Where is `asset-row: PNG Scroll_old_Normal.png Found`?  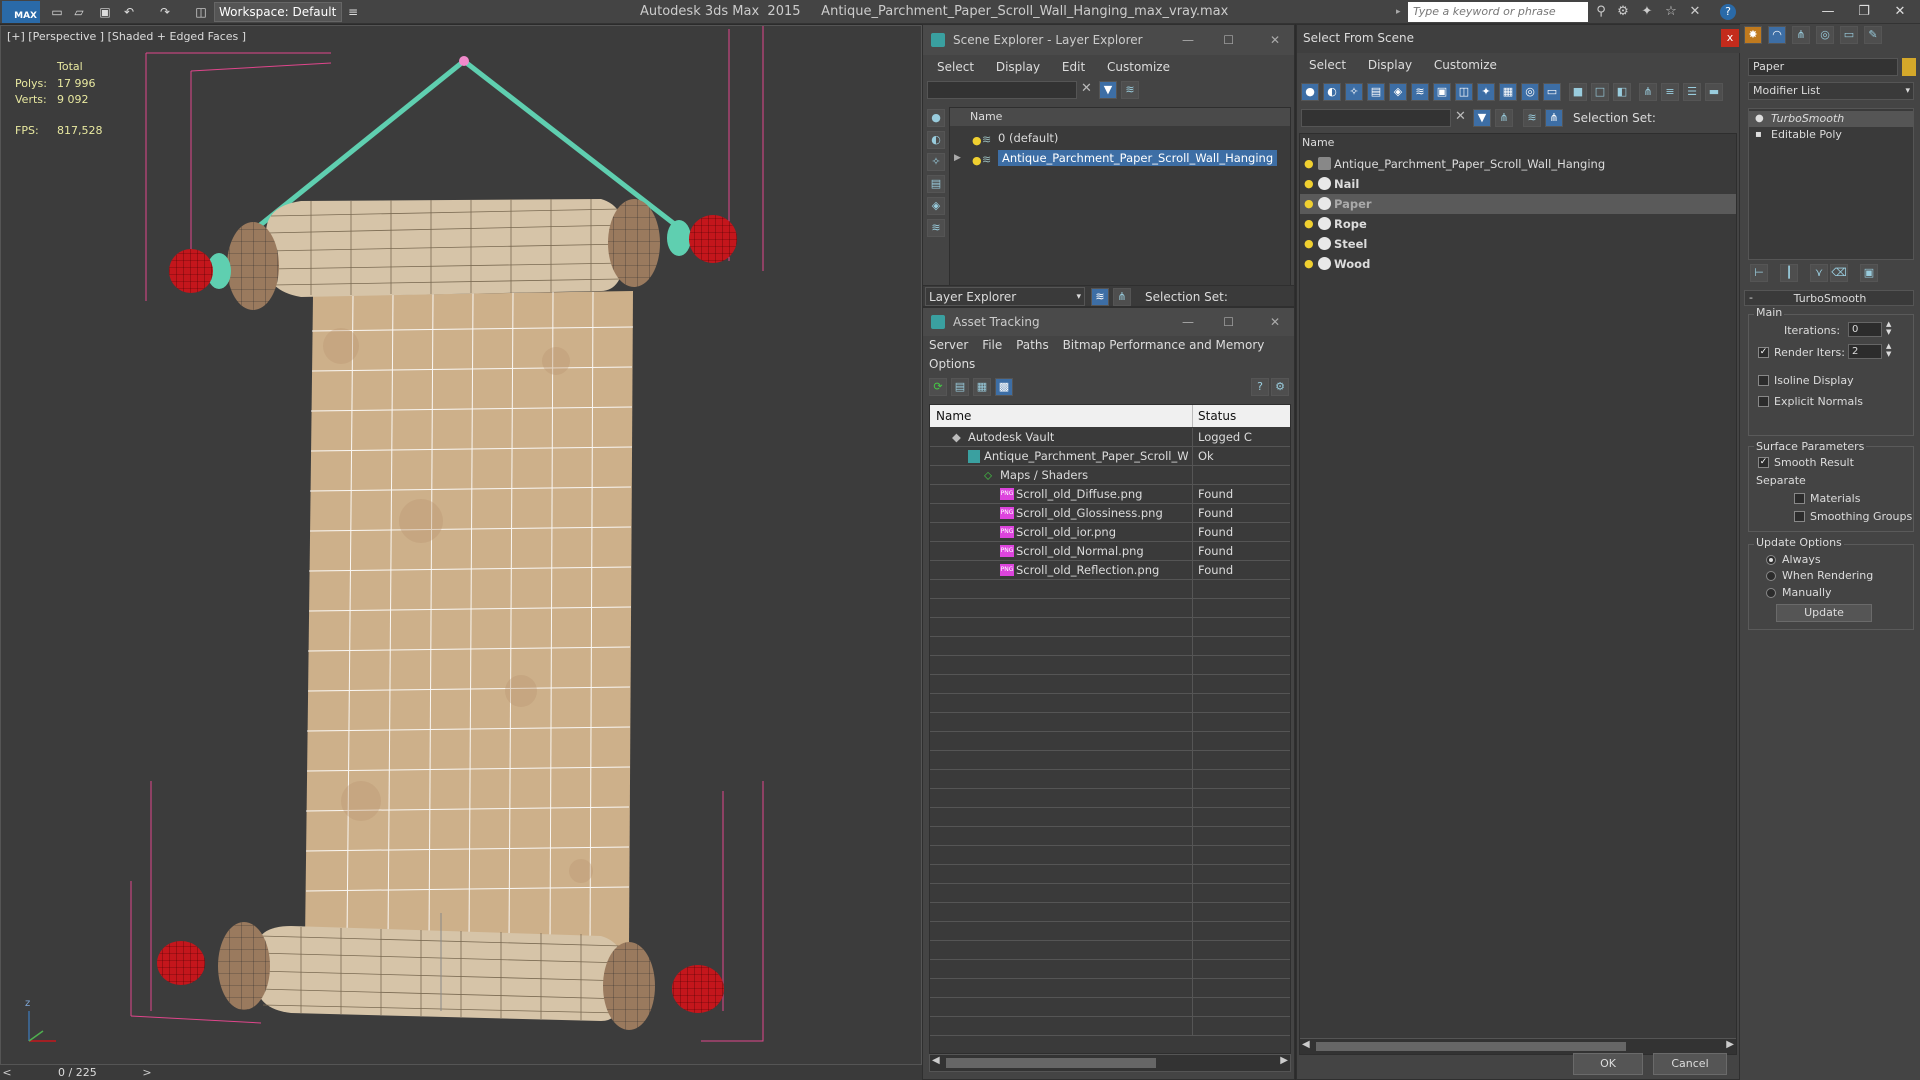
asset-row: PNG Scroll_old_Normal.png Found is located at coordinates (1110, 551).